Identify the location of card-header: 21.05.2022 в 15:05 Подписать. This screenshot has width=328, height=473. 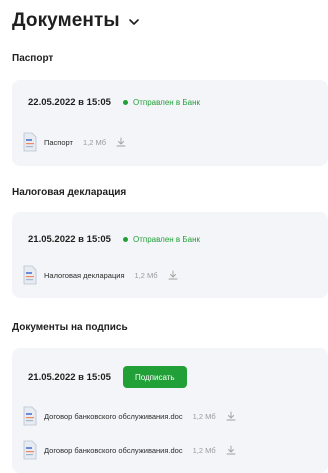
(107, 377).